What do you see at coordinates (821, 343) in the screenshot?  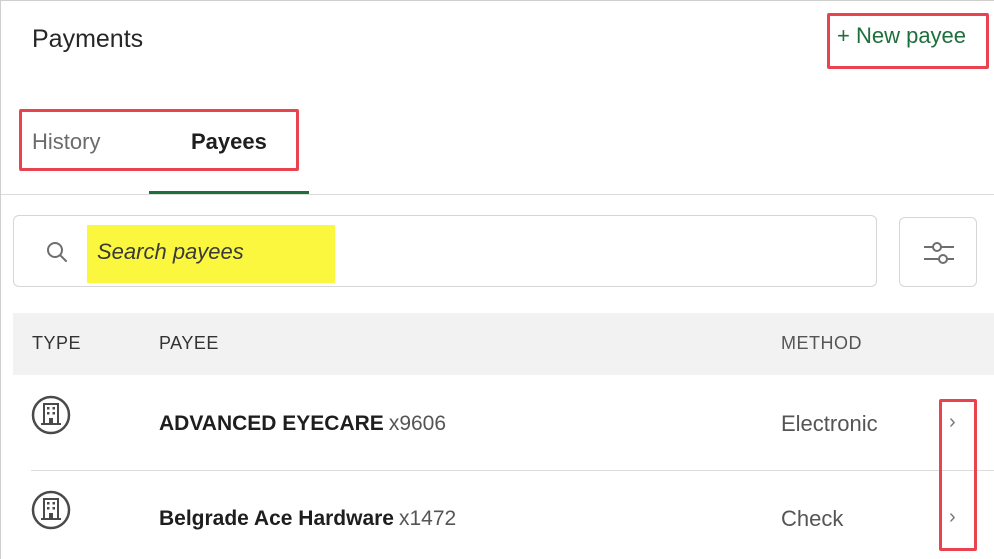 I see `column-header-method: METHOD` at bounding box center [821, 343].